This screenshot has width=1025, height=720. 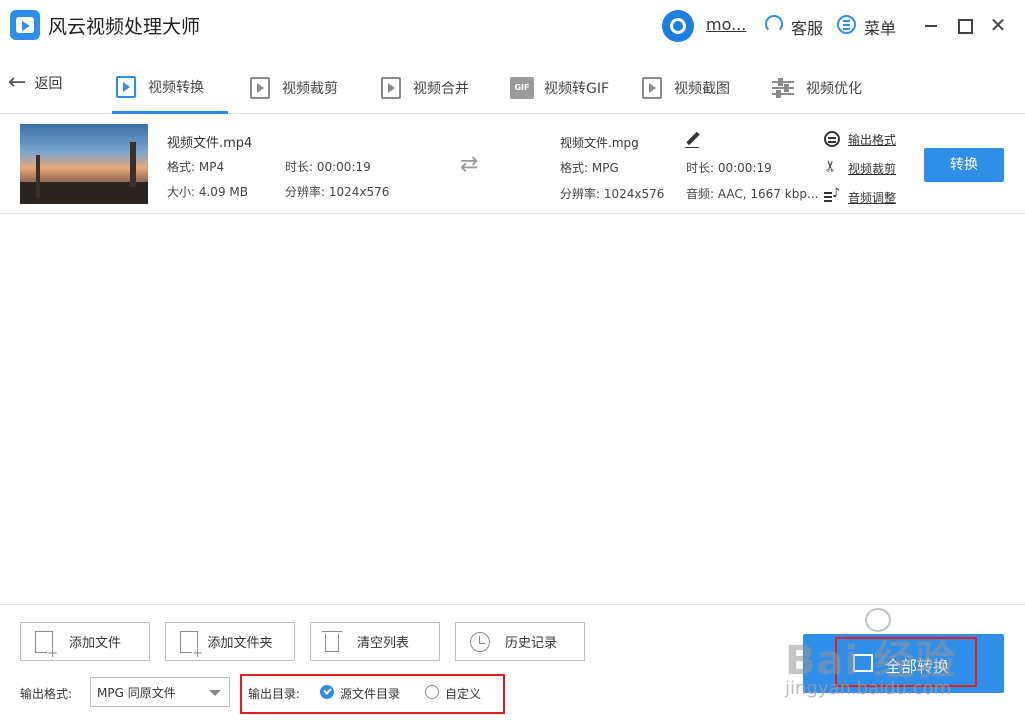 I want to click on chevron-down-icon, so click(x=215, y=693).